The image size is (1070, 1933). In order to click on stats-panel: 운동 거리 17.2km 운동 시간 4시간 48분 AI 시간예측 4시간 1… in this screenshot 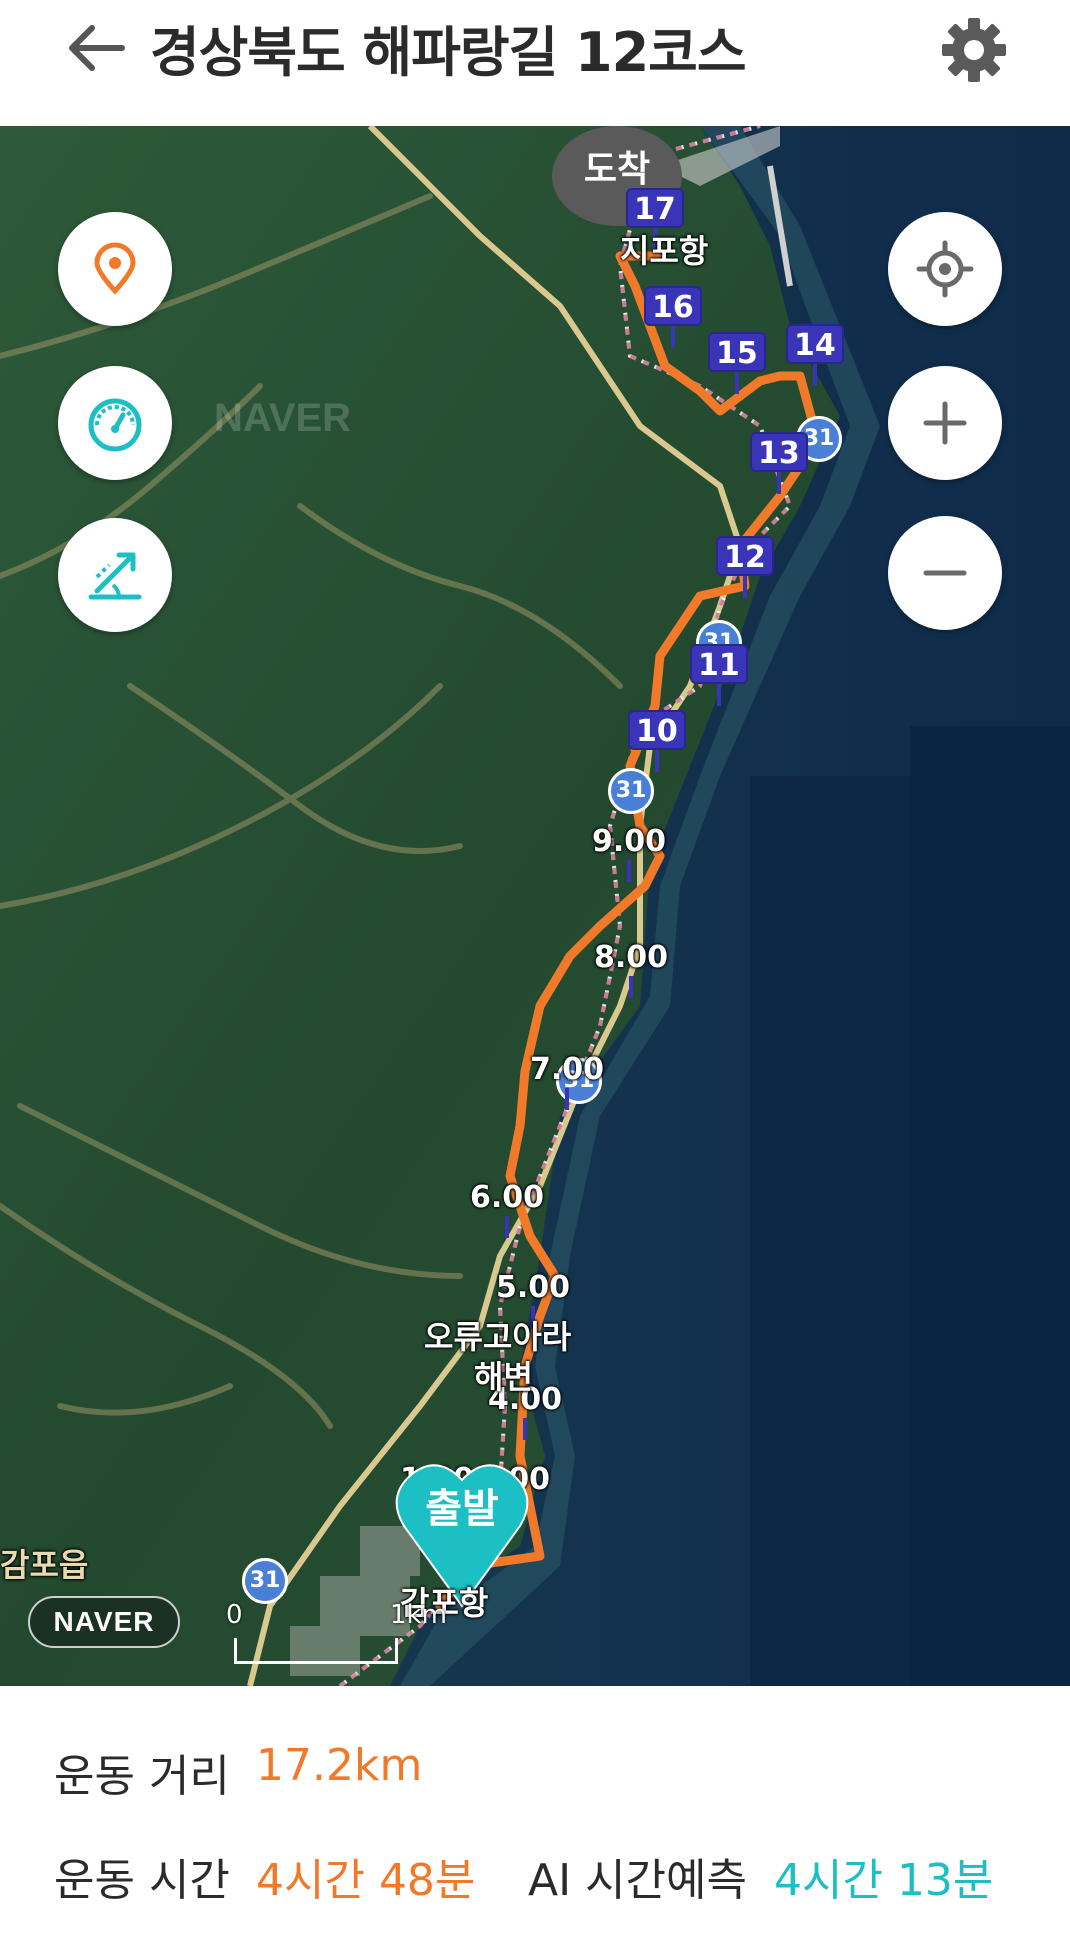, I will do `click(535, 1809)`.